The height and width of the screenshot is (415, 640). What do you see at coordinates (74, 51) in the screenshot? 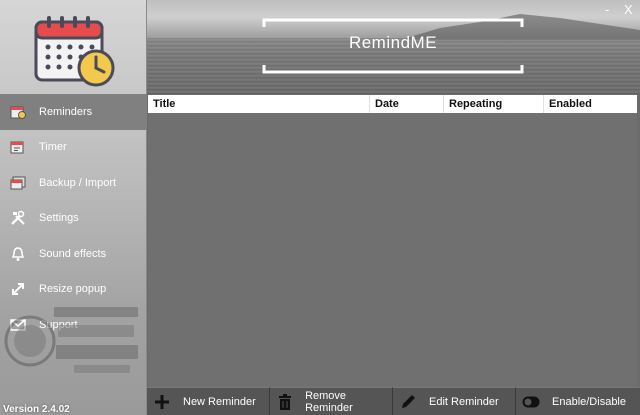
I see `app-logo-calendar-clock-icon` at bounding box center [74, 51].